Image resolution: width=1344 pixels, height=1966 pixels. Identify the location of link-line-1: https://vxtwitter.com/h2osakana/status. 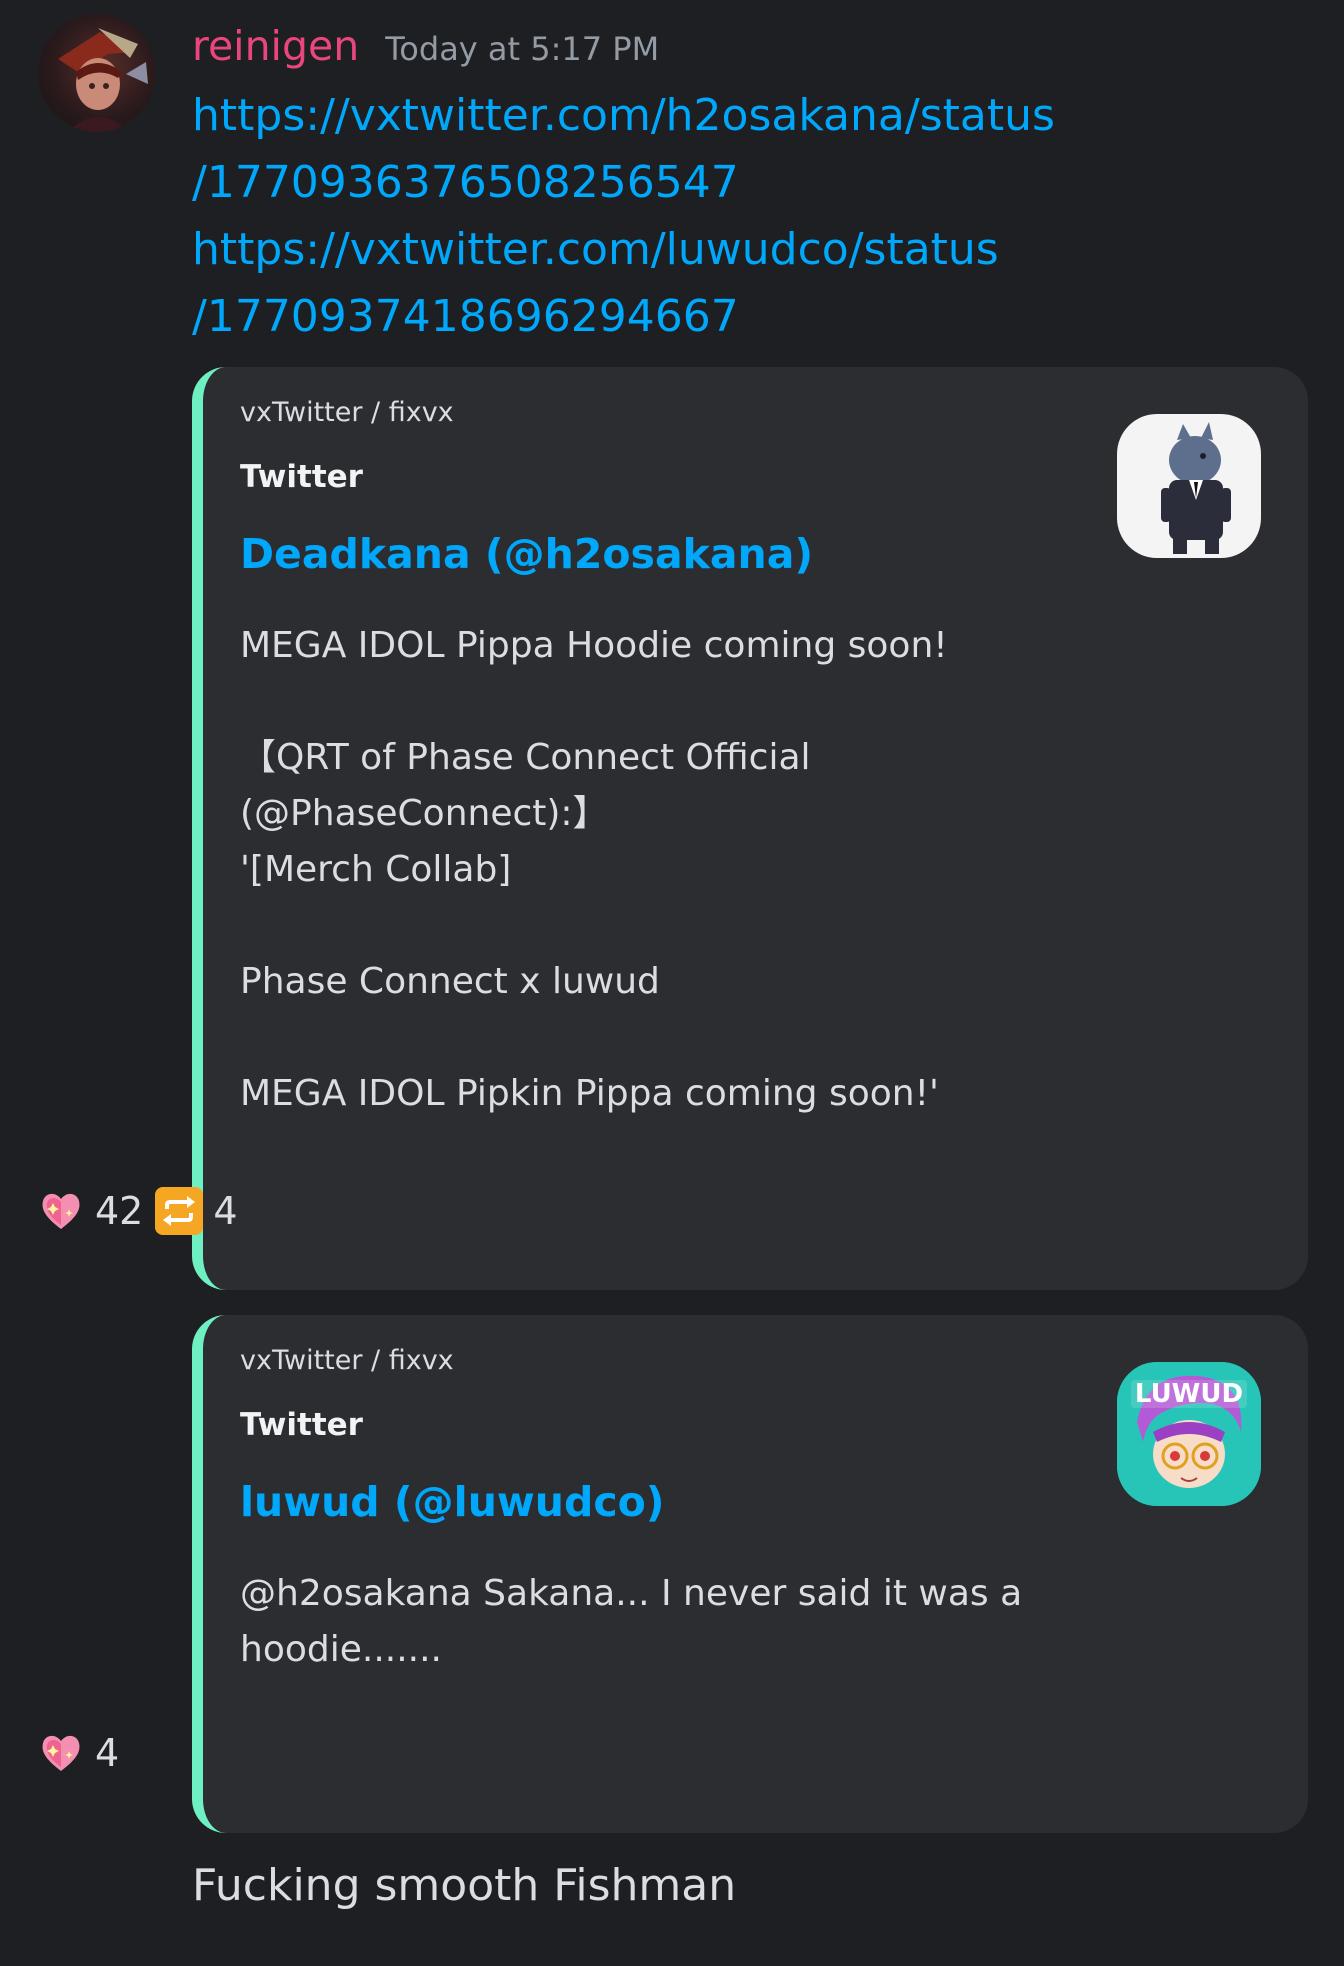
(752, 115).